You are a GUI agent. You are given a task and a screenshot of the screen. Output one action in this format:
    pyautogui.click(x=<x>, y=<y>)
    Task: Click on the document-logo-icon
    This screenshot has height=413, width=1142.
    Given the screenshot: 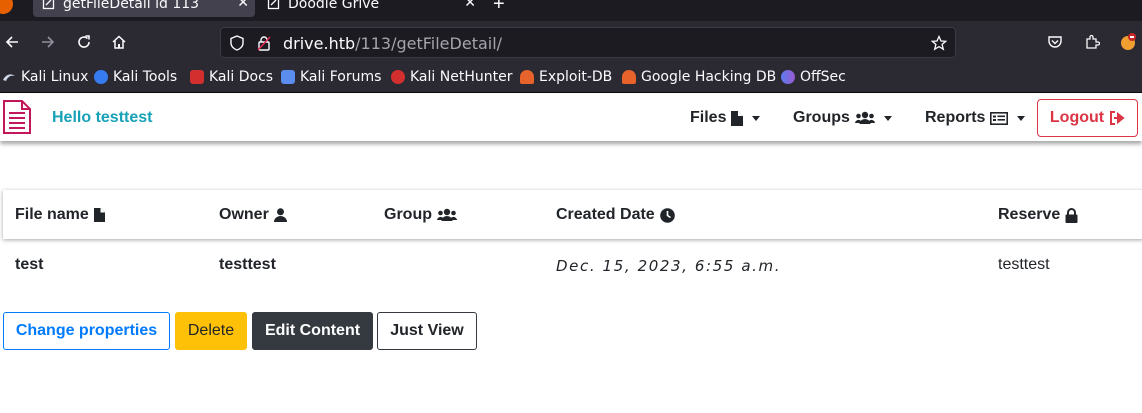 What is the action you would take?
    pyautogui.click(x=17, y=117)
    